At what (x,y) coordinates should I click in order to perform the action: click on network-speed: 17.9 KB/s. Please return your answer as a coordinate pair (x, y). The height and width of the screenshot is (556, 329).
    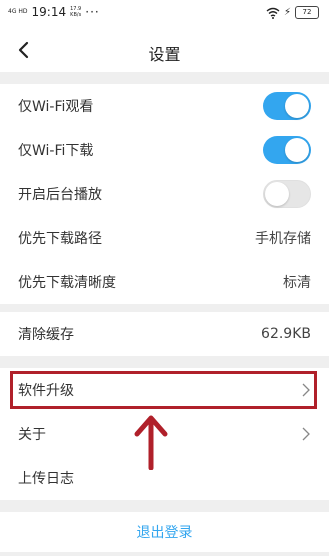
    Looking at the image, I should click on (75, 12).